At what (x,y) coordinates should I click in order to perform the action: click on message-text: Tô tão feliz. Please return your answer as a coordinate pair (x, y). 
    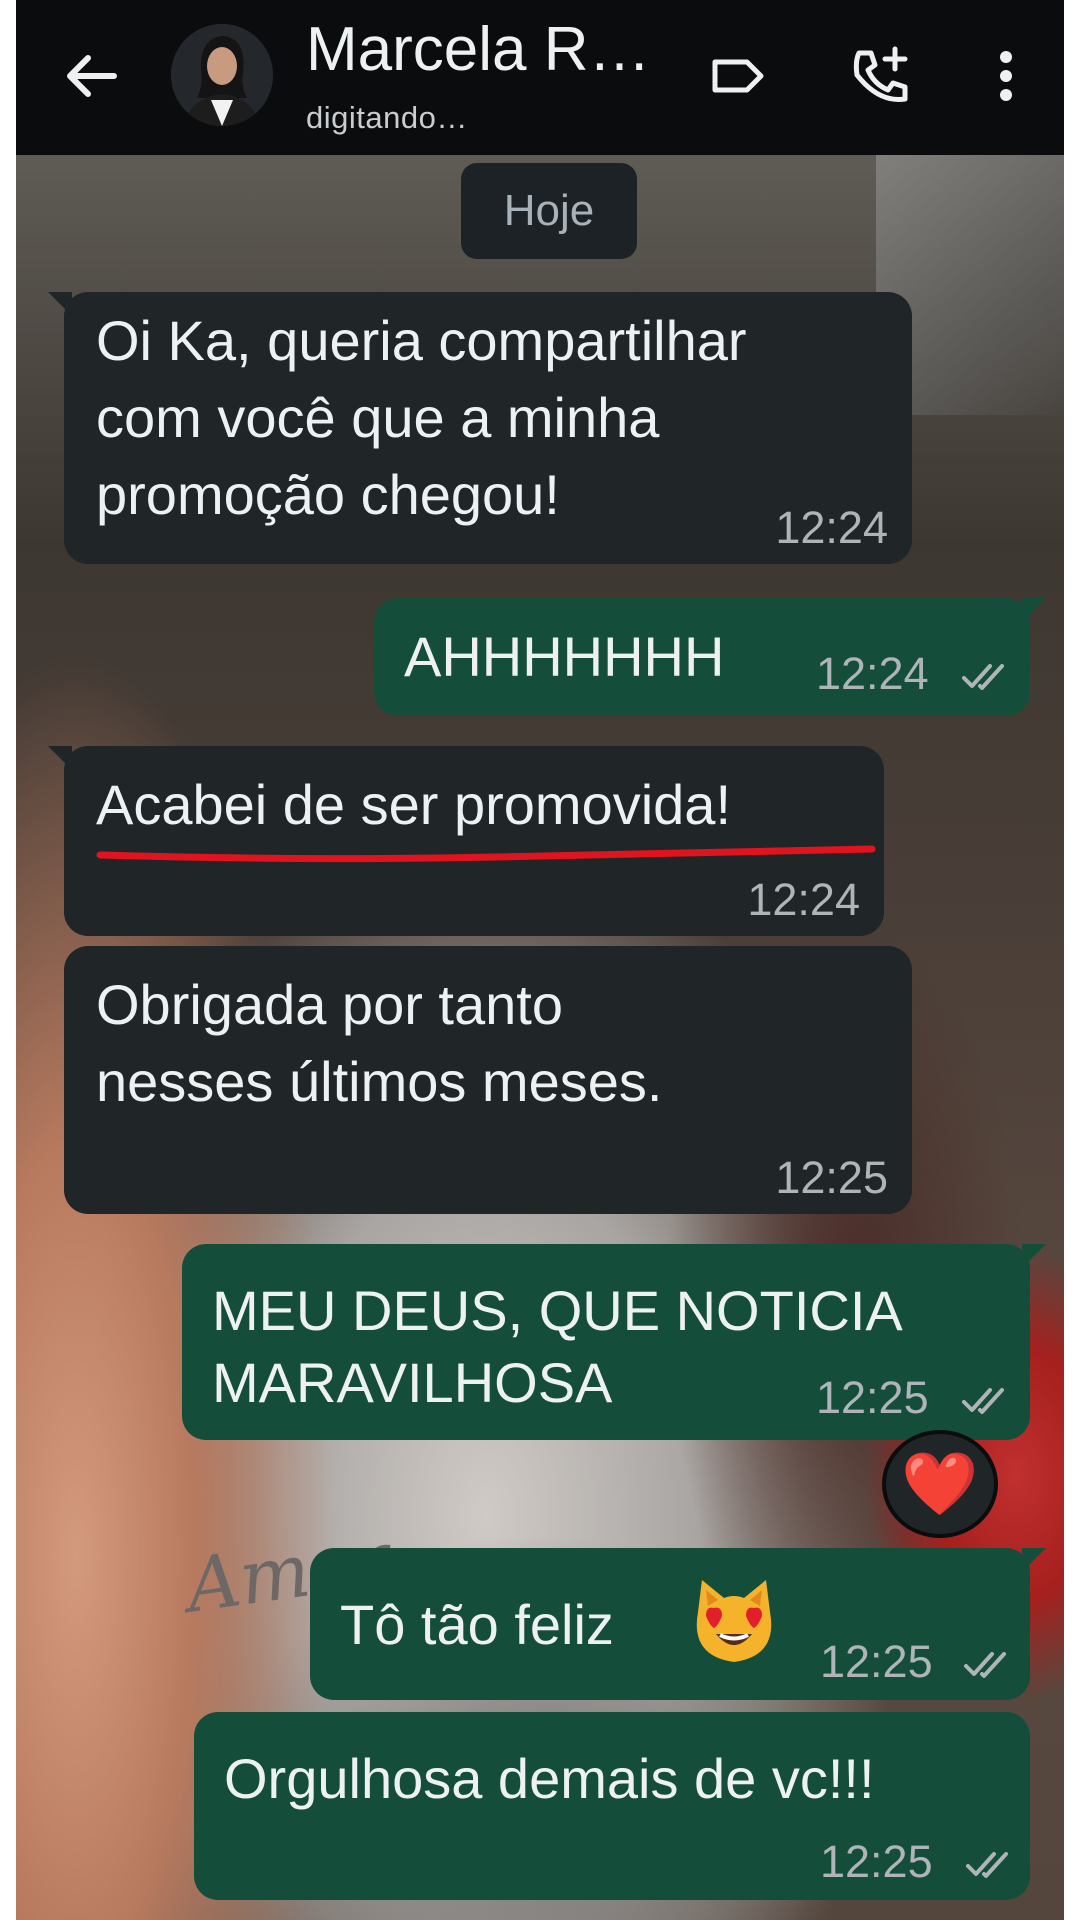
    Looking at the image, I should click on (477, 1624).